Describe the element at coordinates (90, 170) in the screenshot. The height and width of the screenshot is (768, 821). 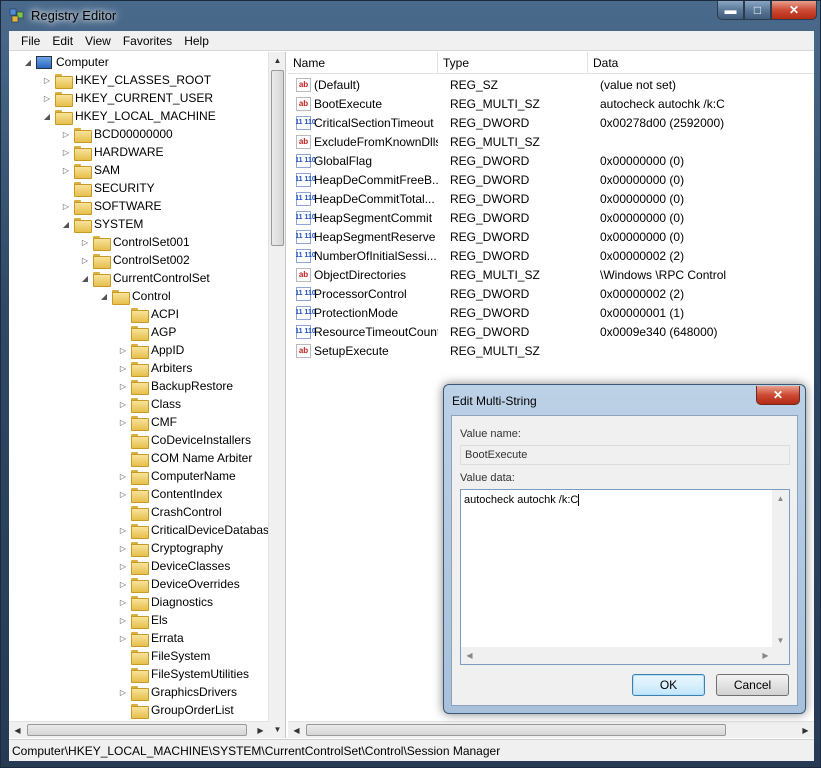
I see `tree-node: ▷ SAM` at that location.